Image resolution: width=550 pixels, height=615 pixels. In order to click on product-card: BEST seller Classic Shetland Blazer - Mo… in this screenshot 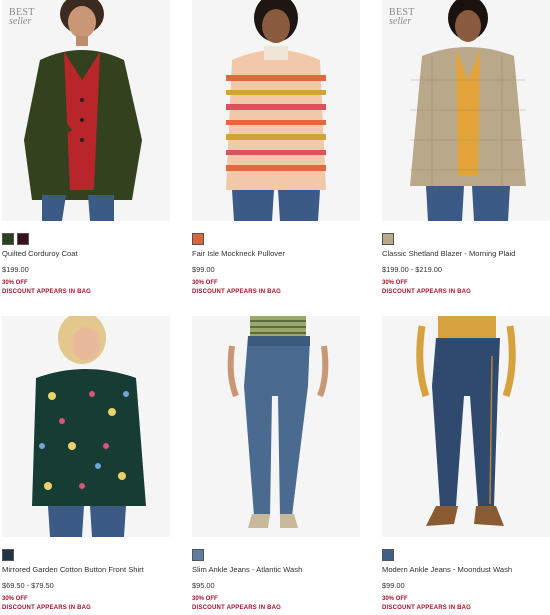, I will do `click(466, 147)`.